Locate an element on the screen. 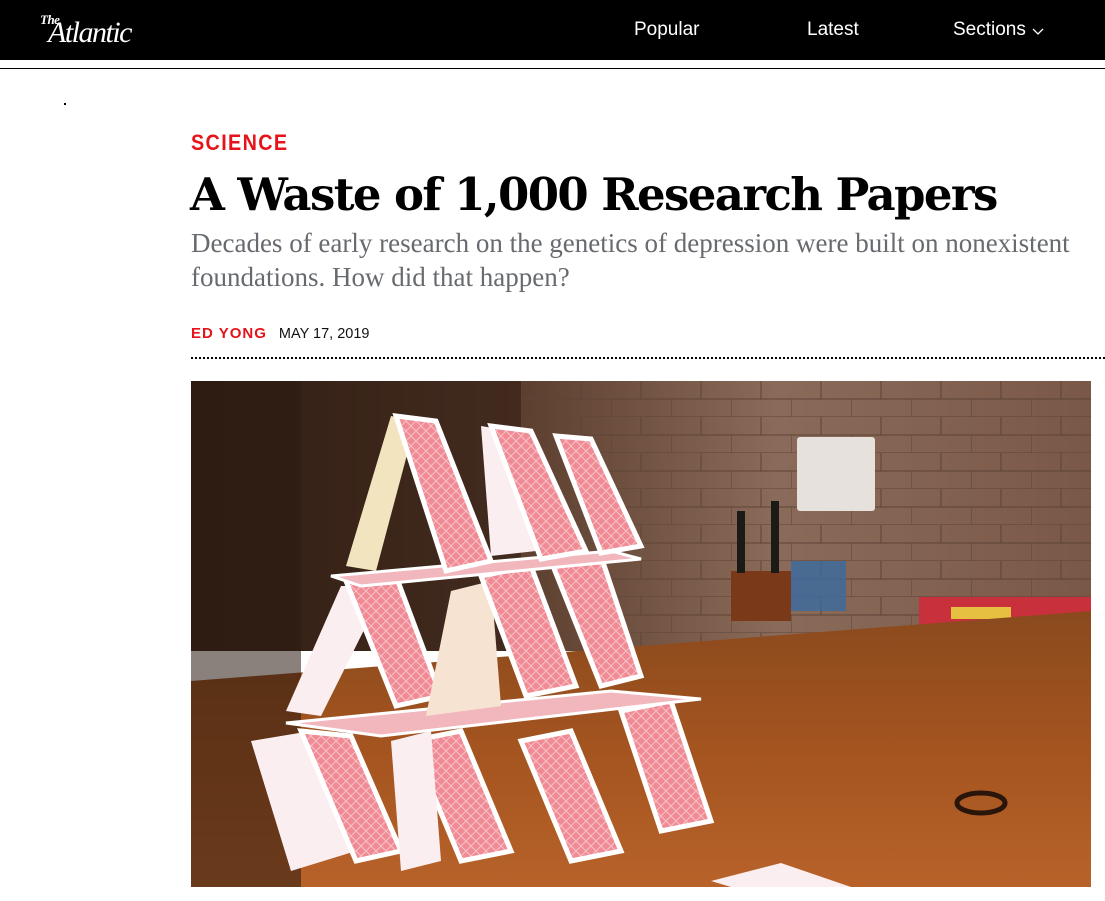 This screenshot has width=1105, height=901. byline: ED YONG MAY 17, 2019 is located at coordinates (280, 333).